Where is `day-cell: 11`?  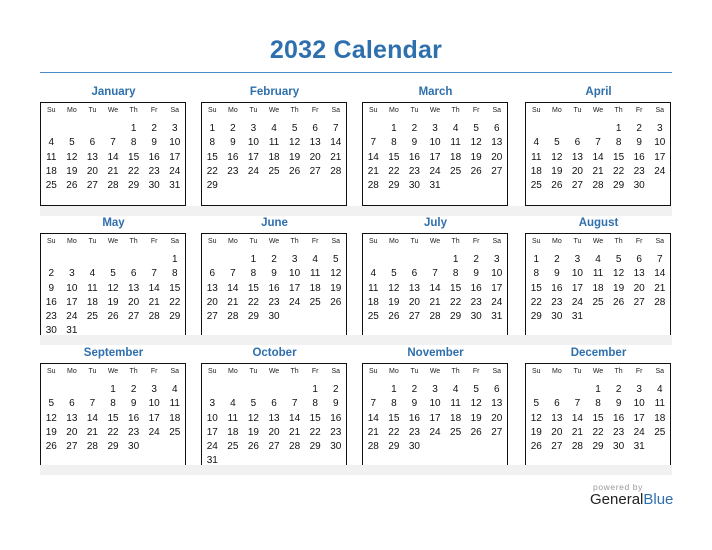 day-cell: 11 is located at coordinates (373, 288).